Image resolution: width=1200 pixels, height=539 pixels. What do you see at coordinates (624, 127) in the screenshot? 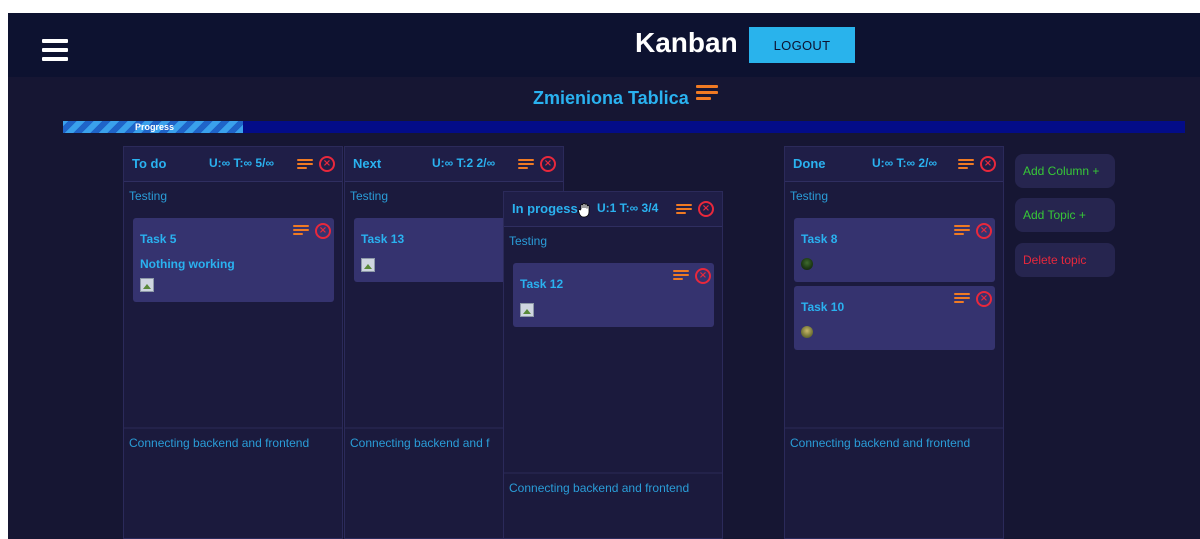
I see `board-progress-bar: Progress` at bounding box center [624, 127].